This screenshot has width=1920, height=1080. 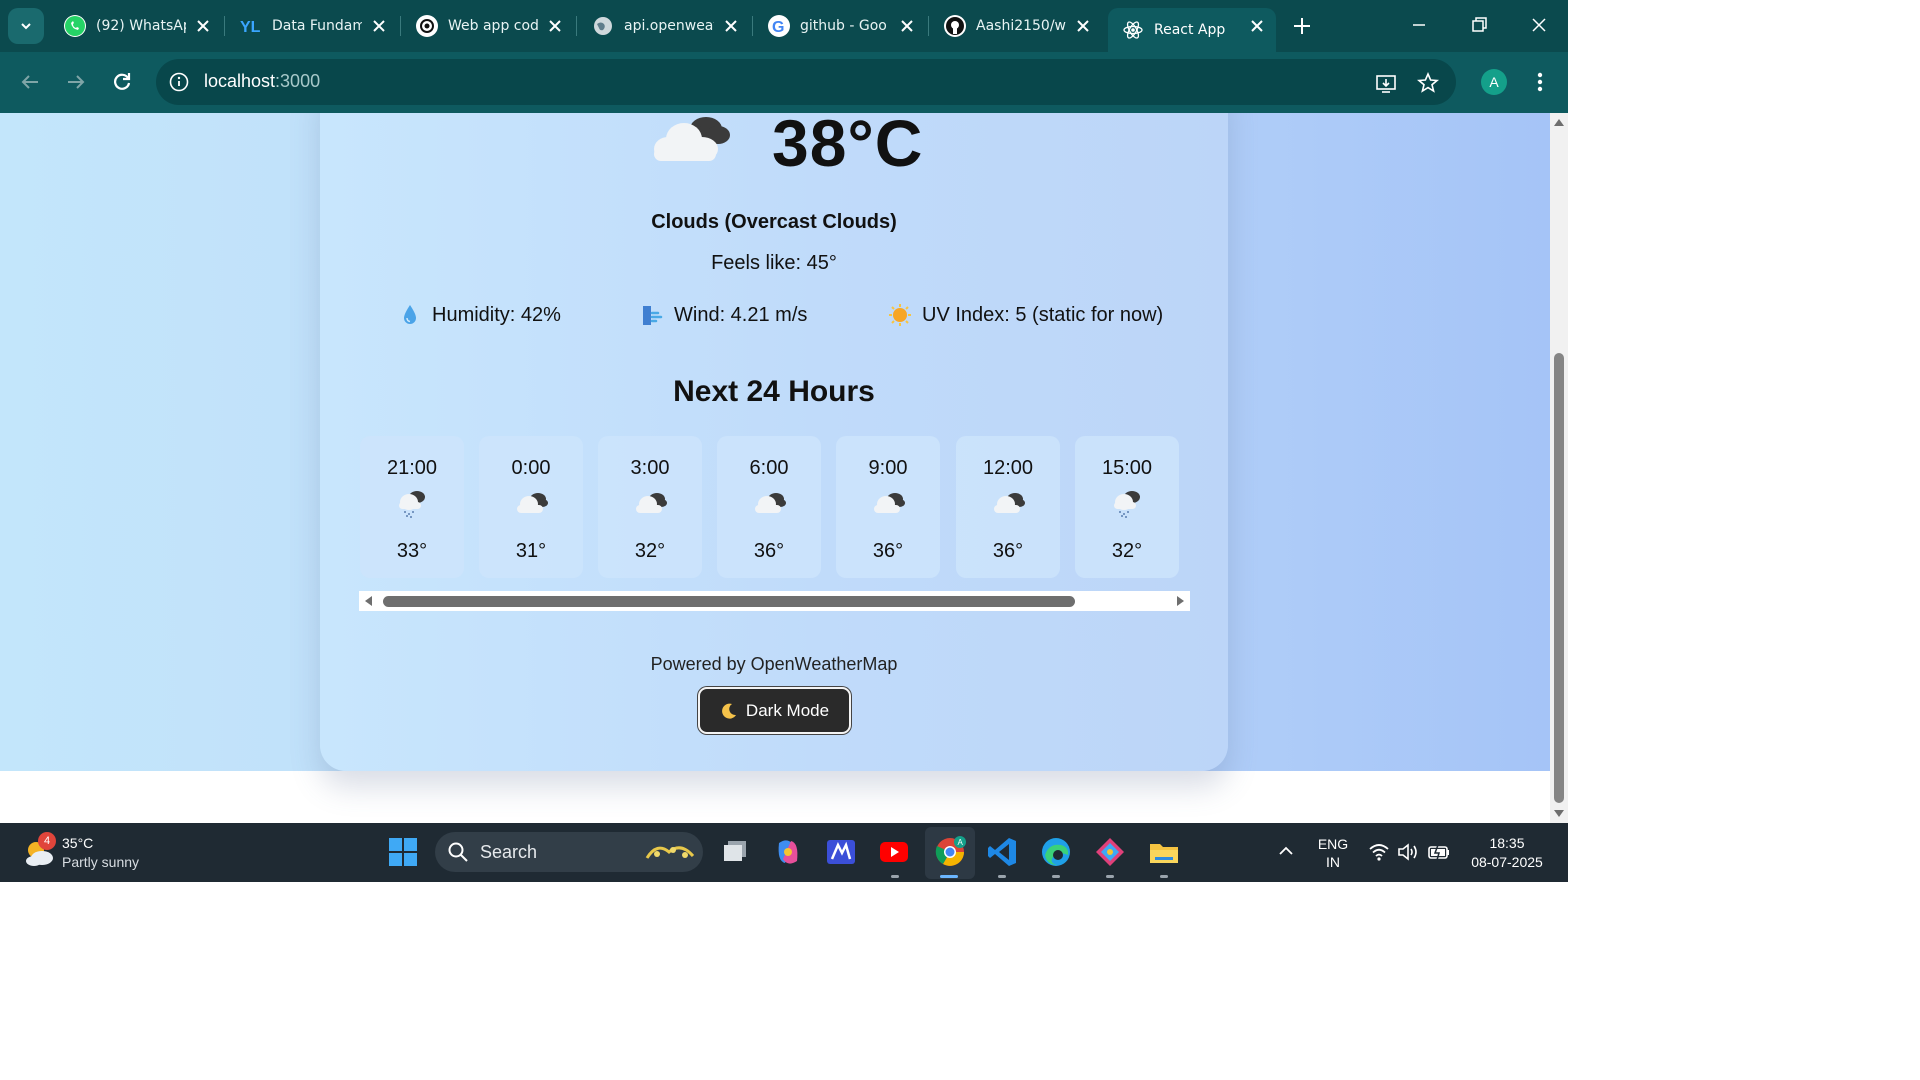 I want to click on scroll-right-icon, so click(x=1180, y=601).